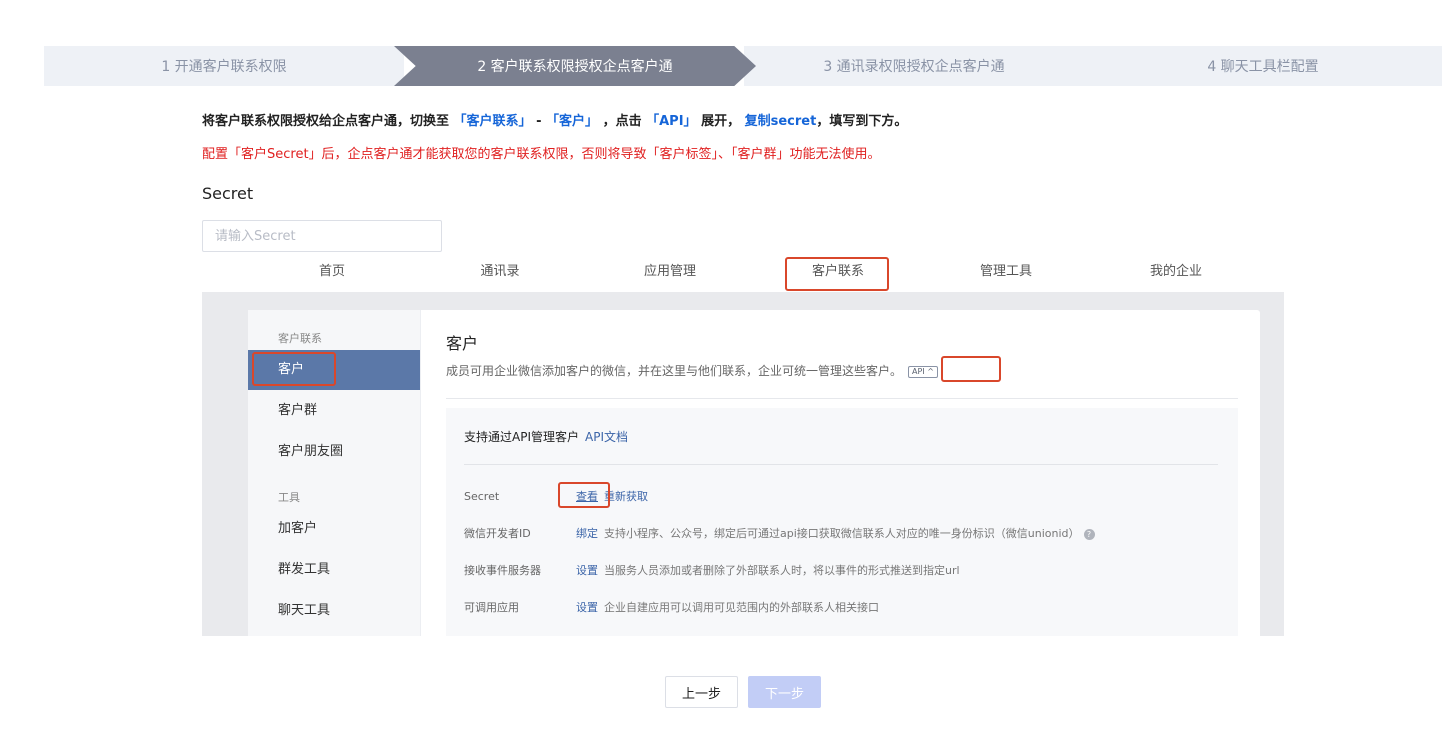  I want to click on topnav-my-enterprise: 我的企业, so click(1175, 271).